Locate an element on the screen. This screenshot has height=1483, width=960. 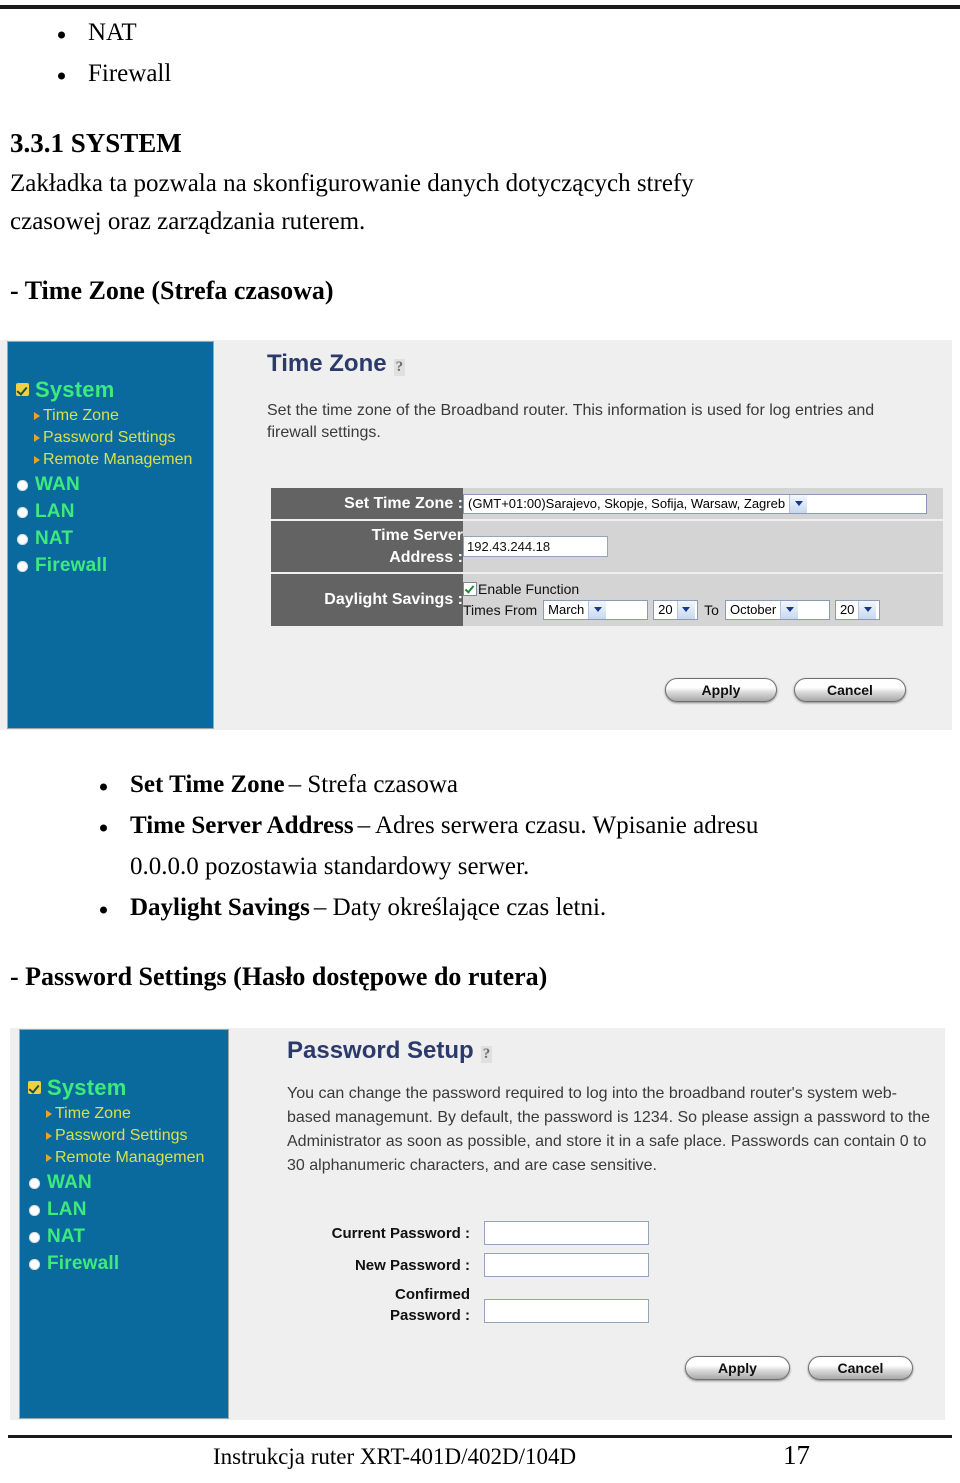
from-day-select: 20 is located at coordinates (676, 609).